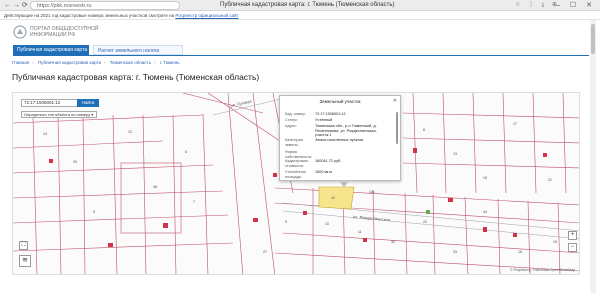 This screenshot has width=600, height=293. Describe the element at coordinates (576, 5) in the screenshot. I see `window-controls: – ☐ ✕` at that location.